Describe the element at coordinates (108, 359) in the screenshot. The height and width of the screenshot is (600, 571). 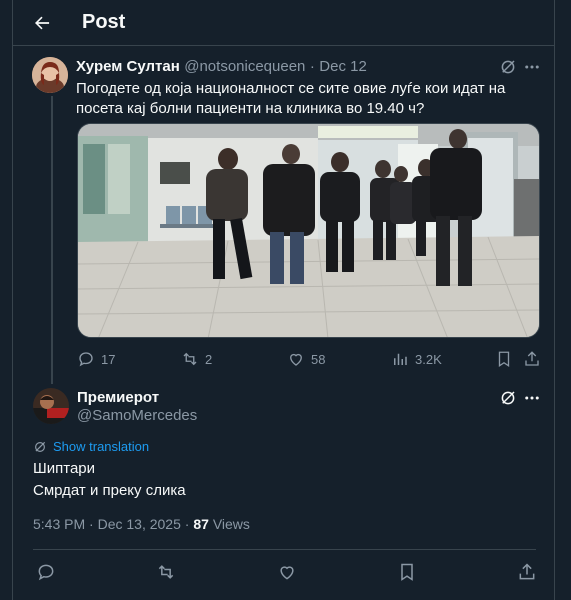
I see `reply-count: 17` at that location.